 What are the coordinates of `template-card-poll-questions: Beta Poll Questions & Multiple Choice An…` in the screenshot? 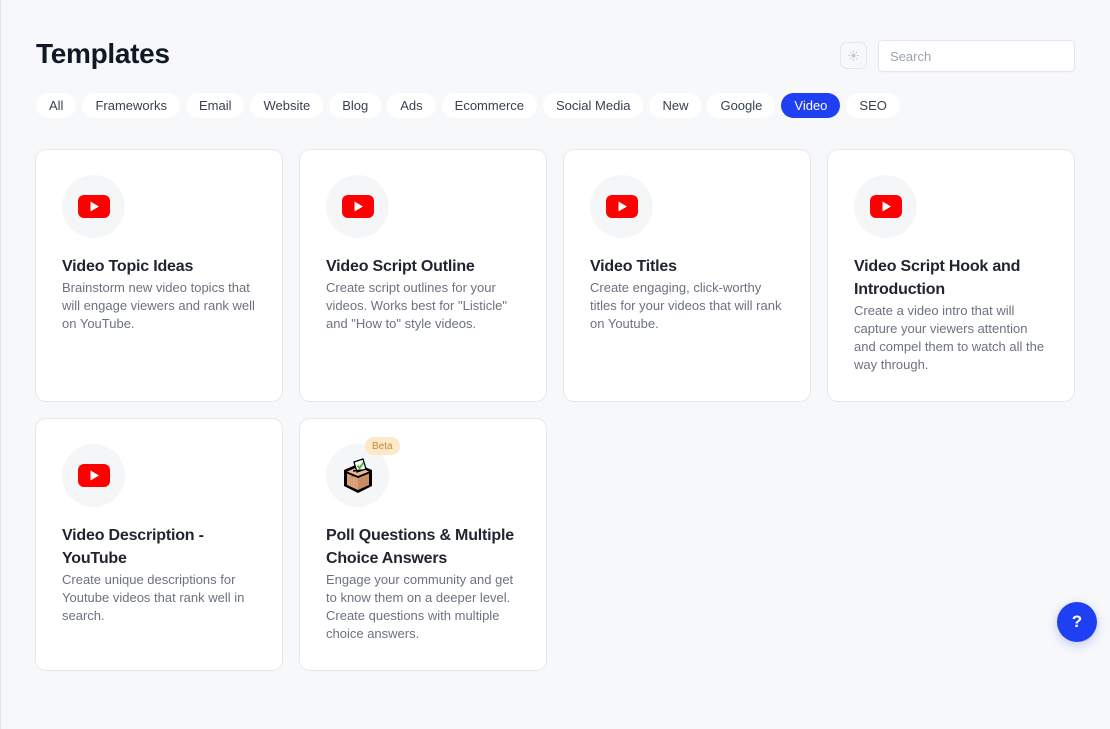 It's located at (423, 544).